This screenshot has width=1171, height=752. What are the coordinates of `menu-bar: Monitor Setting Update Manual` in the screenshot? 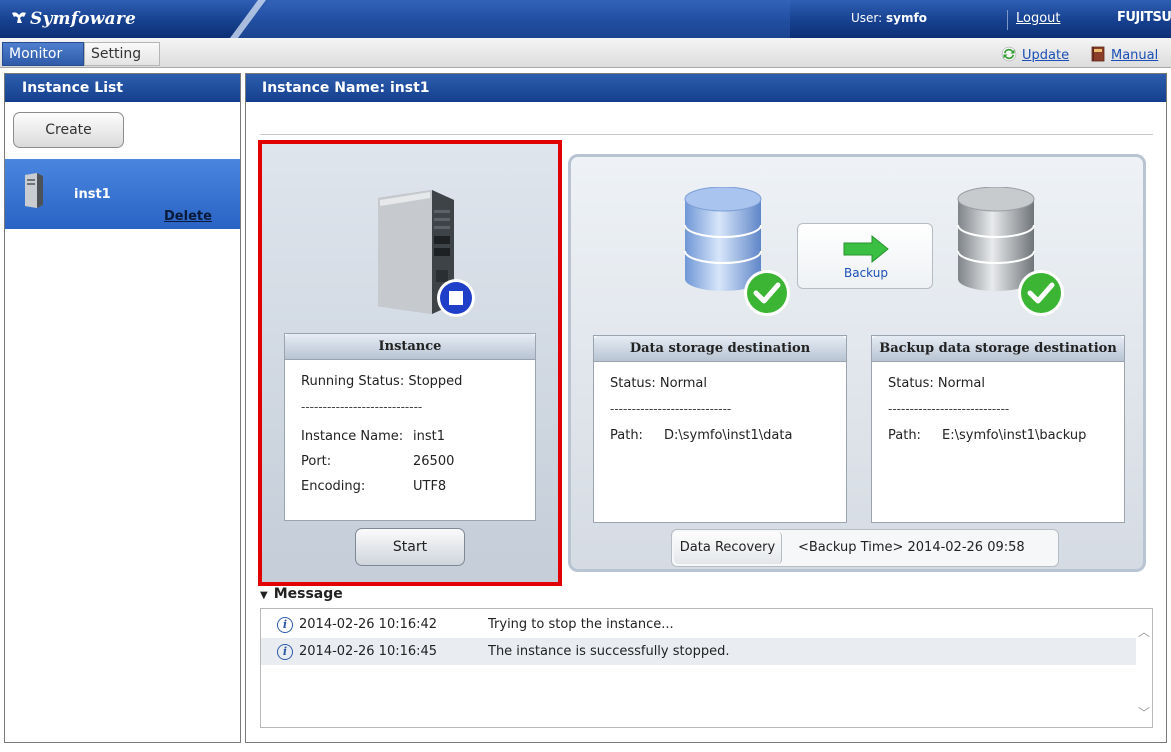 It's located at (585, 53).